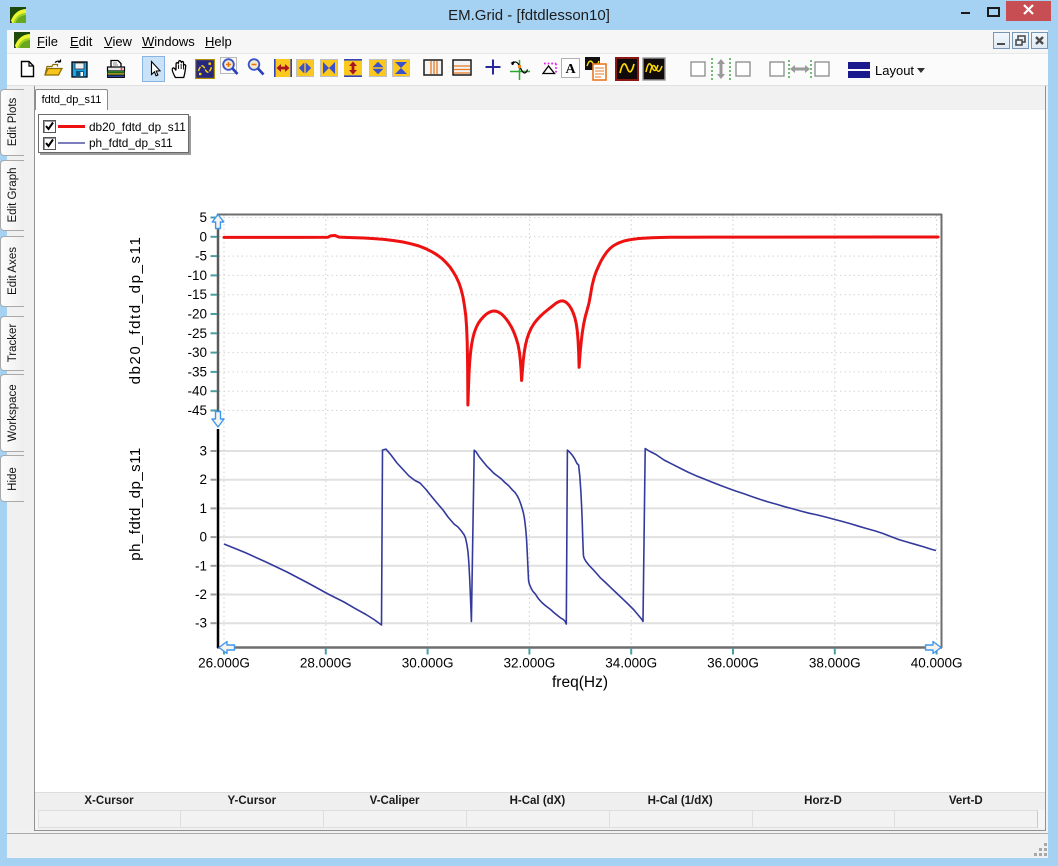  Describe the element at coordinates (530, 663) in the screenshot. I see `svg-text: 32.000G` at that location.